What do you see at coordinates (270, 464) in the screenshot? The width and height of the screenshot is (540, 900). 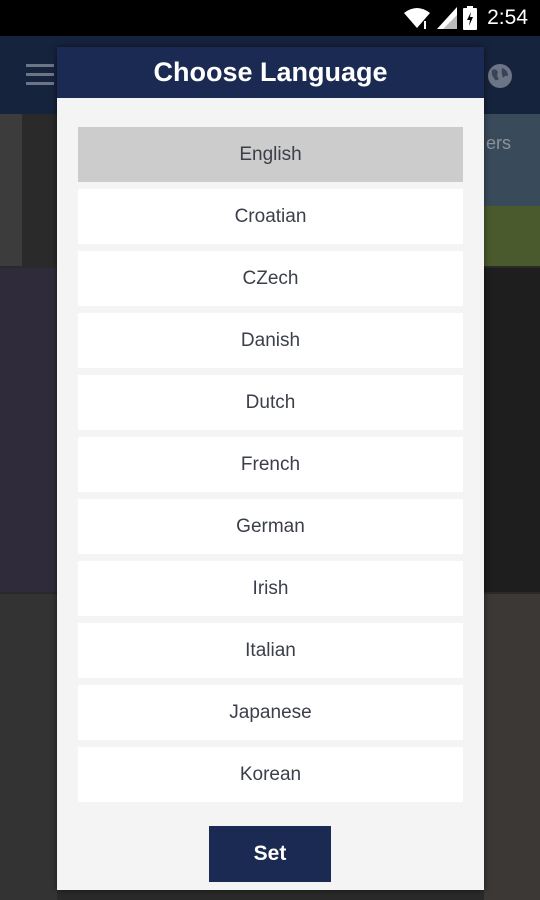 I see `language-item-french: French` at bounding box center [270, 464].